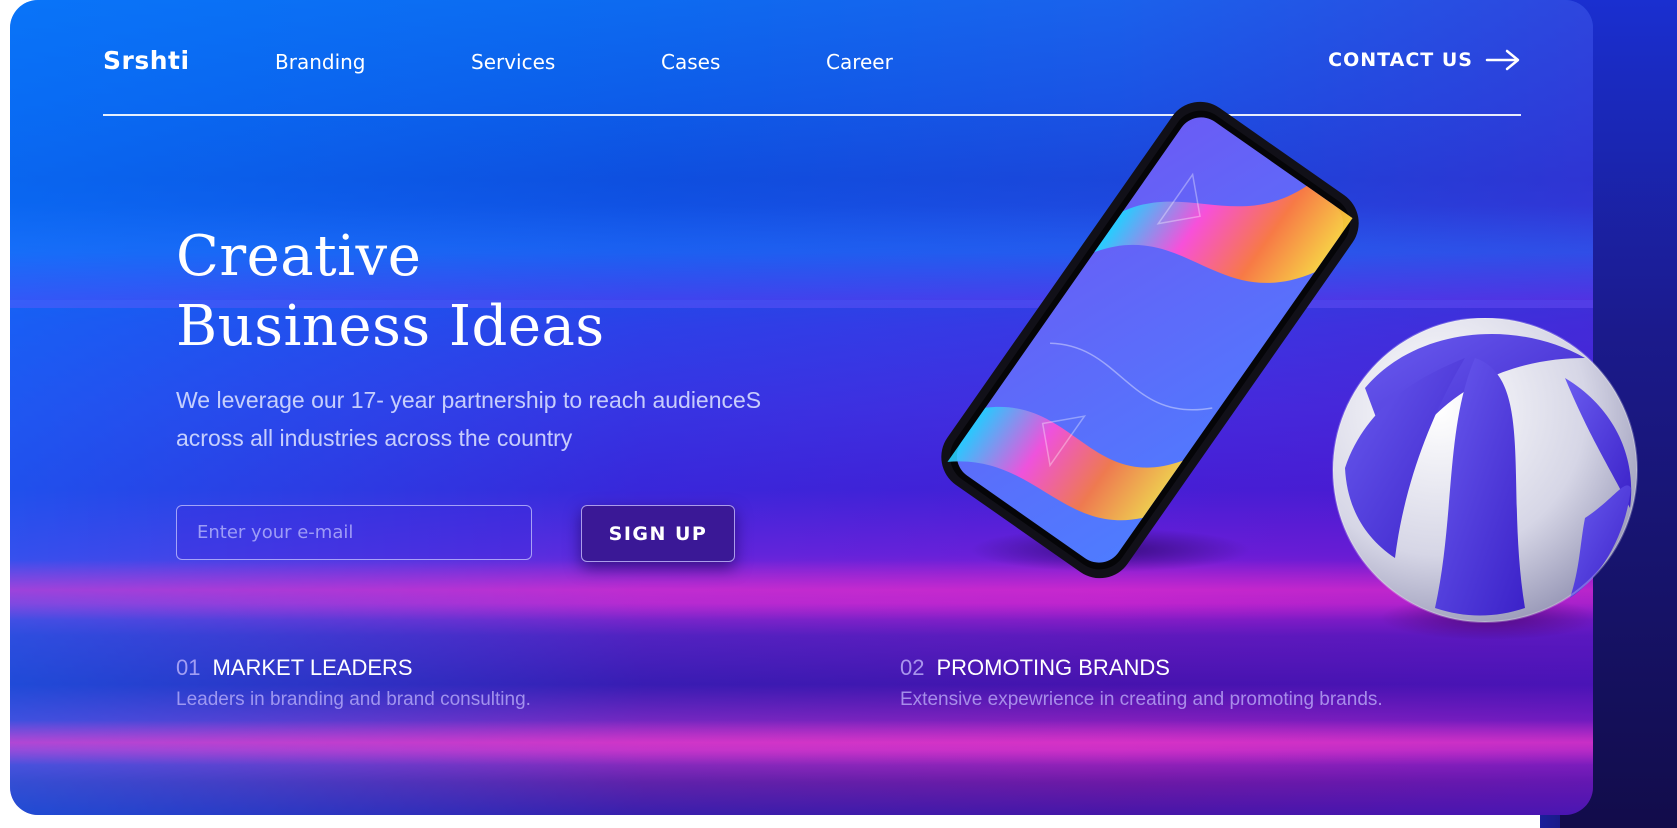 Image resolution: width=1677 pixels, height=828 pixels. Describe the element at coordinates (354, 532) in the screenshot. I see `email-input` at that location.